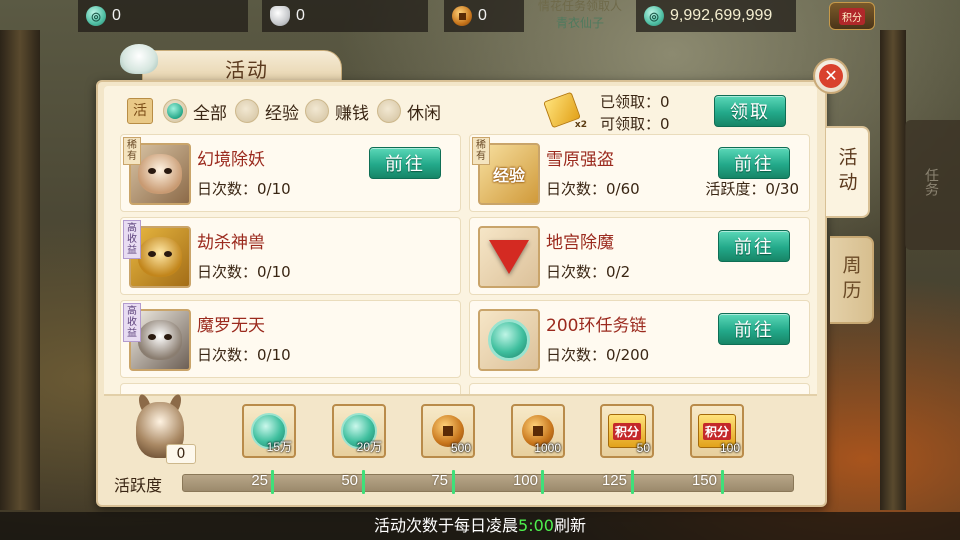  What do you see at coordinates (140, 111) in the screenshot?
I see `activity-book-icon: 活` at bounding box center [140, 111].